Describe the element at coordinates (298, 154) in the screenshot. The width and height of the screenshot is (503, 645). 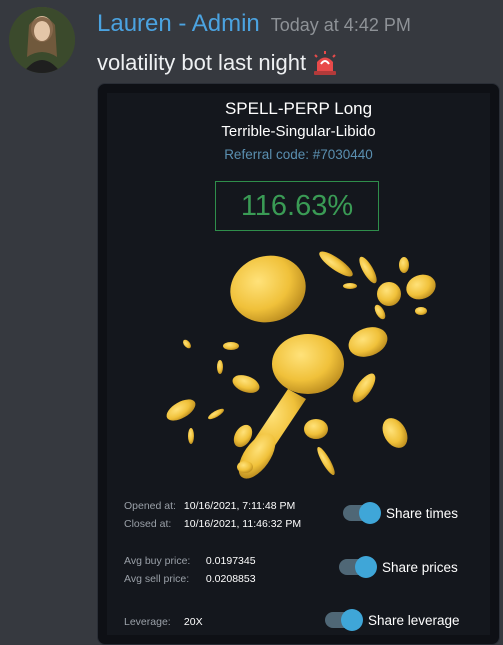
I see `referral-code: Referral code: #7030440` at that location.